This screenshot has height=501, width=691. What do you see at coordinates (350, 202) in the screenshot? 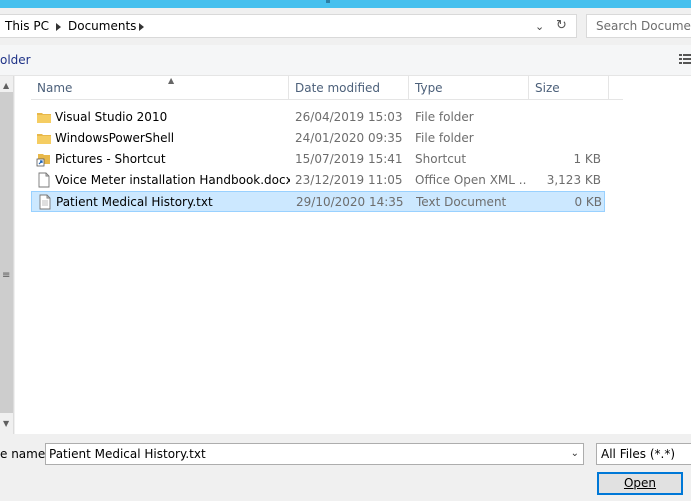
I see `file-date: 29/10/2020 14:35` at bounding box center [350, 202].